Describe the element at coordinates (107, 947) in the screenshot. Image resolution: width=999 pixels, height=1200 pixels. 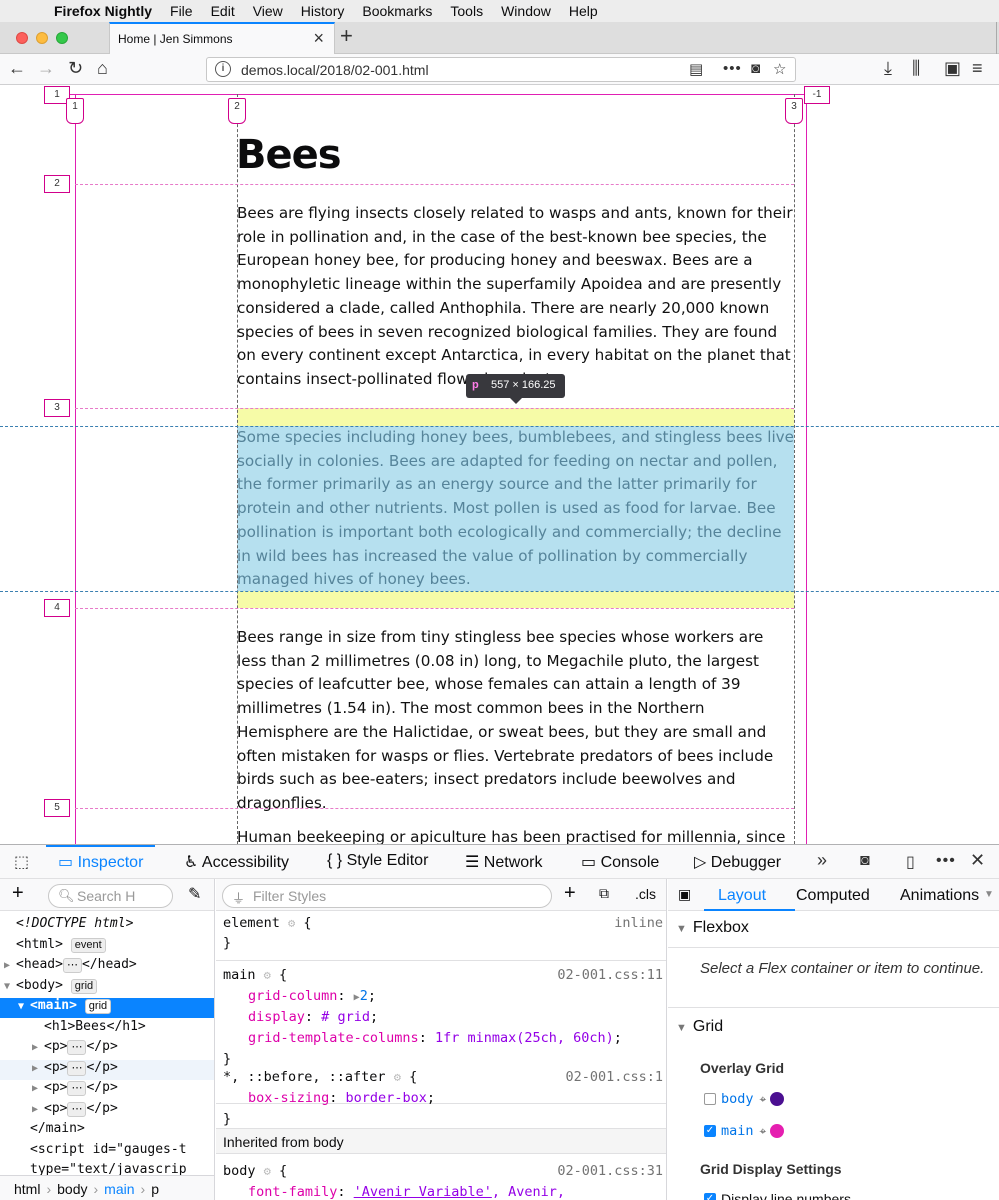
I see `markup-node: <html> event` at that location.